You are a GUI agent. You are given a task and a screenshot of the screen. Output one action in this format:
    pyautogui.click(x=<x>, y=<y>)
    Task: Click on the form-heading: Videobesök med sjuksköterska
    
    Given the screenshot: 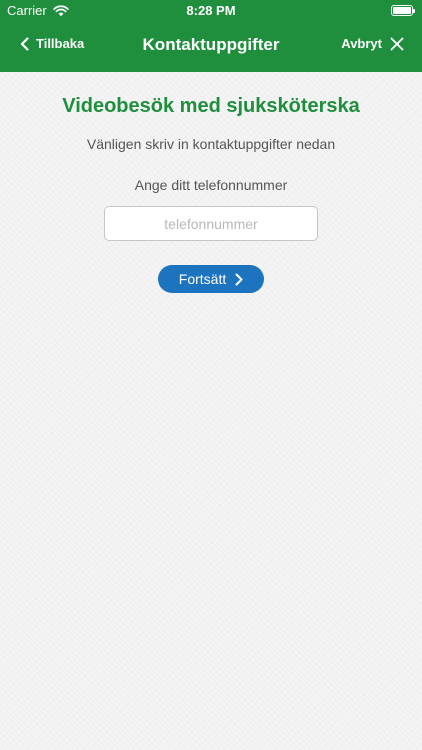 What is the action you would take?
    pyautogui.click(x=211, y=106)
    